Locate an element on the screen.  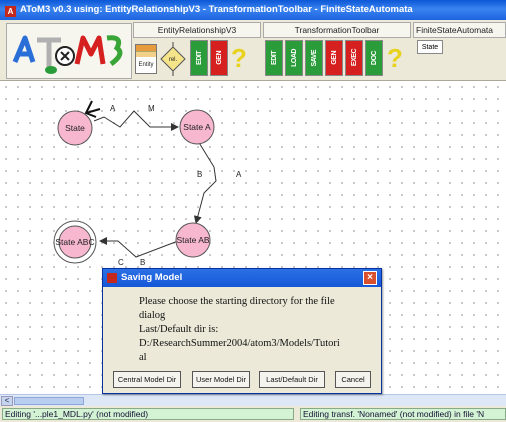
transition-state-to-a is located at coordinates (136, 120).